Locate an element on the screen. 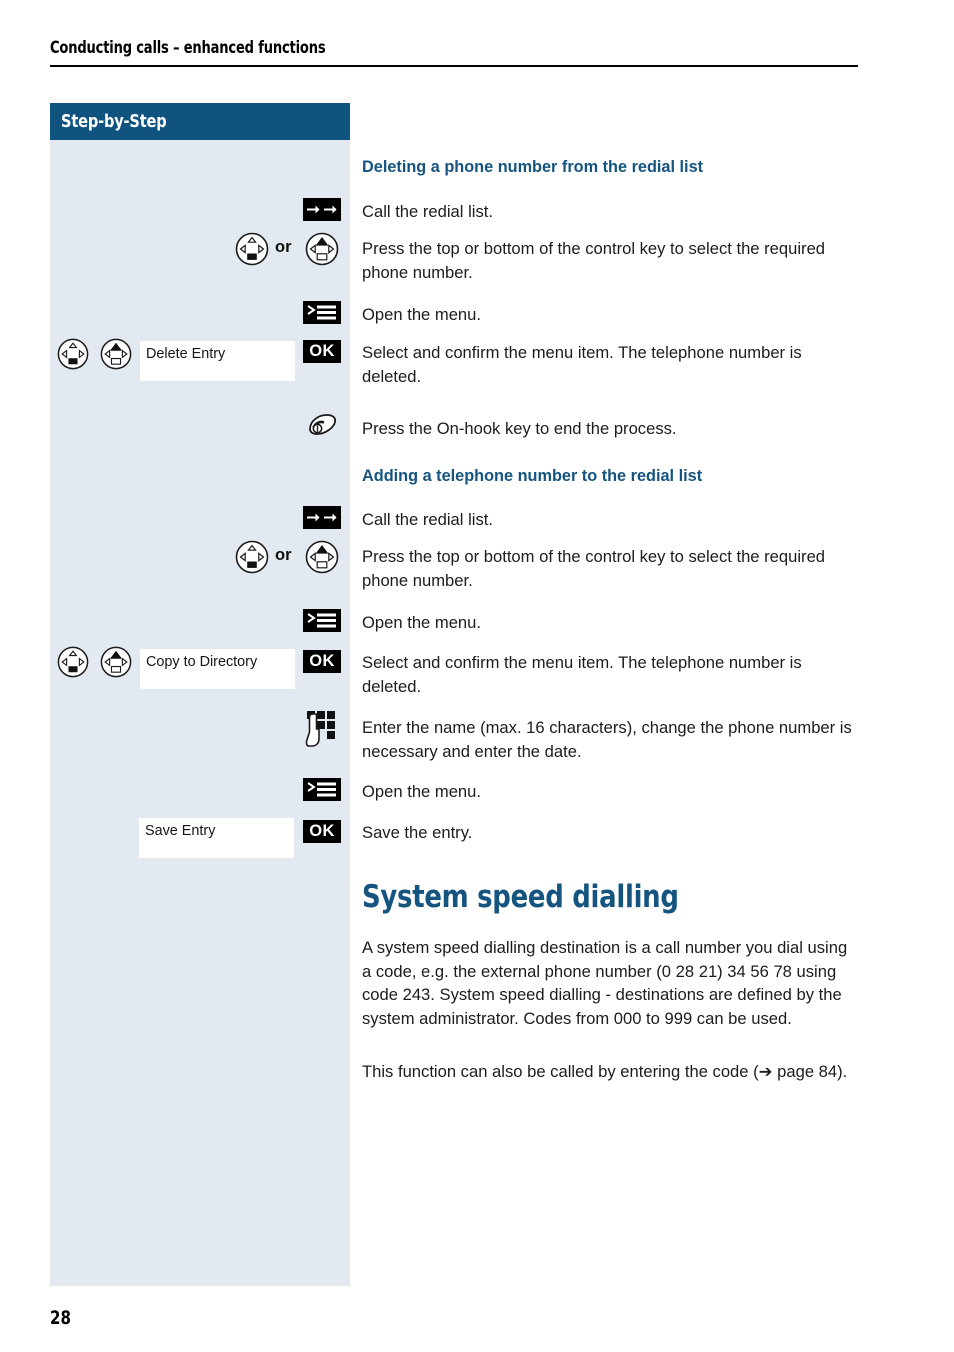  step-text-open-menu-3: Open the menu. is located at coordinates (422, 791).